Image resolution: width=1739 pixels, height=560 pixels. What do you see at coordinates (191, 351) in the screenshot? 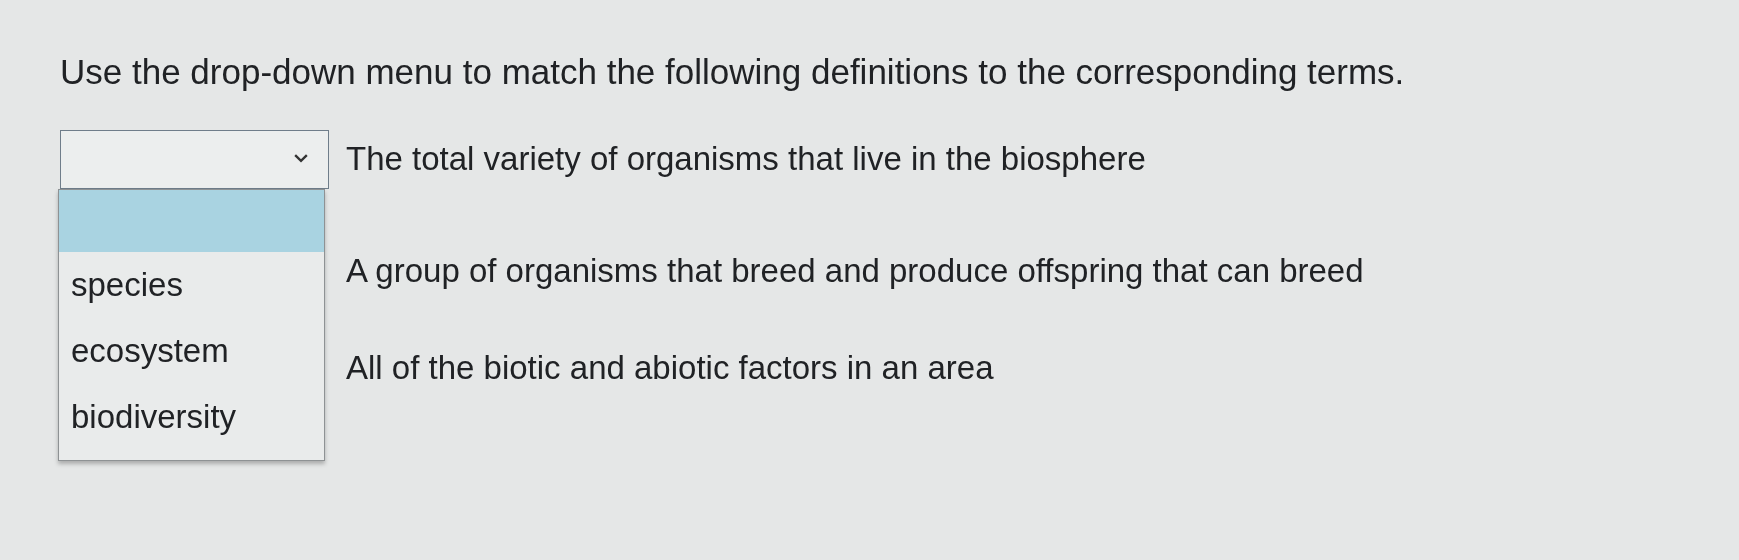
I see `dropdown-option: ecosystem` at bounding box center [191, 351].